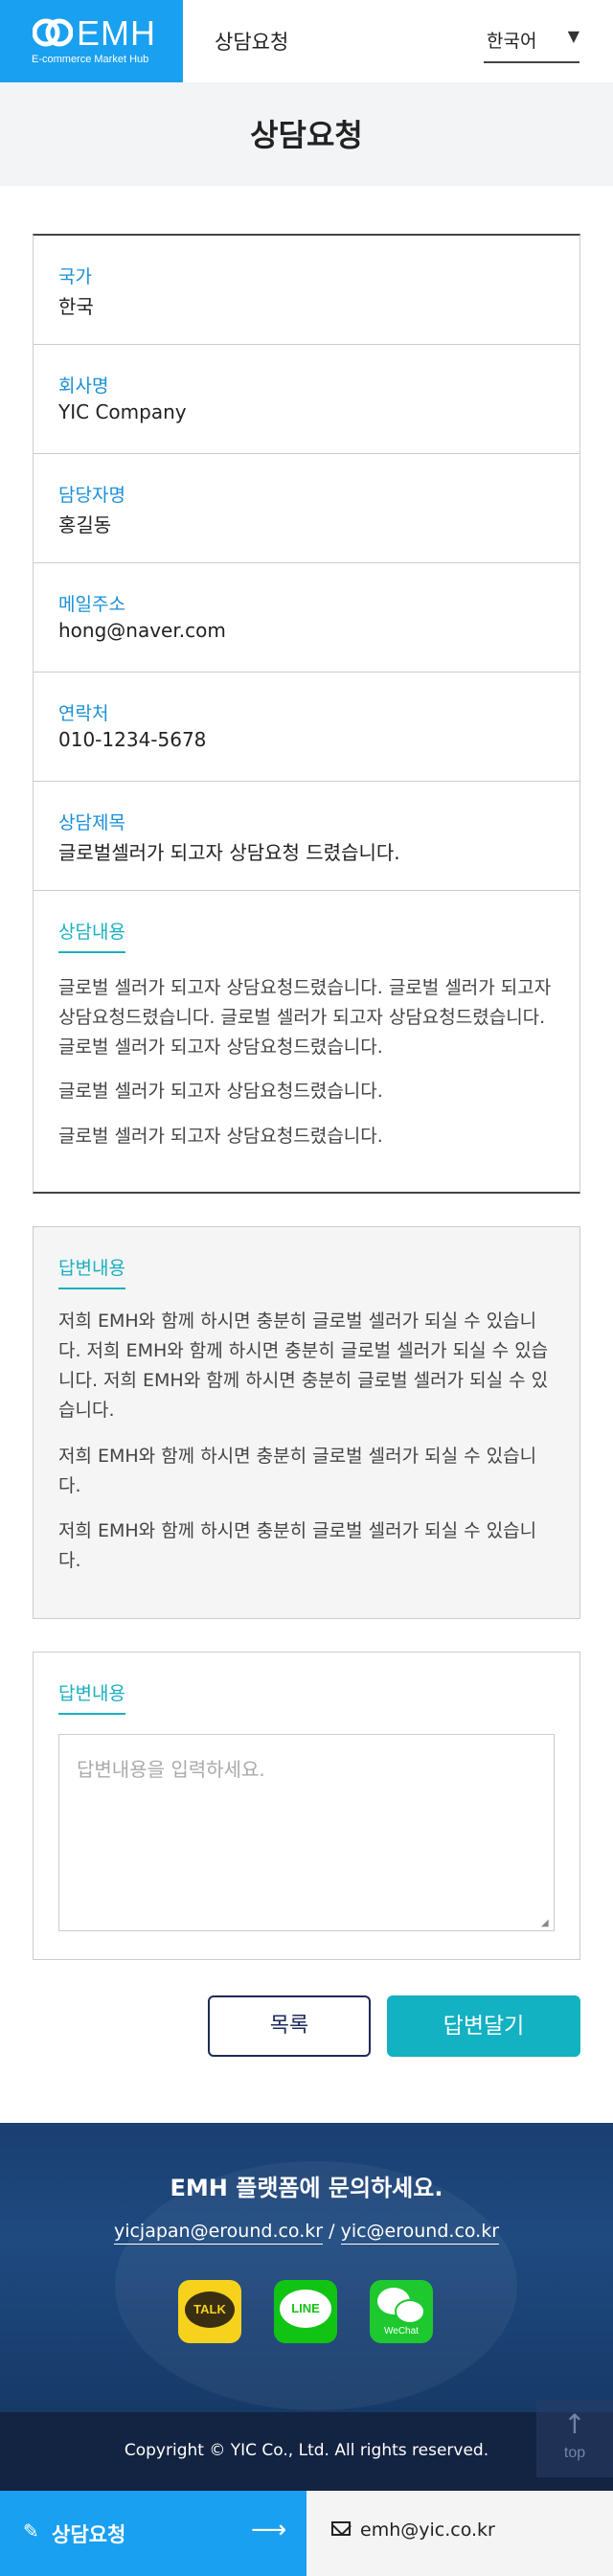 The height and width of the screenshot is (2576, 613). What do you see at coordinates (91, 496) in the screenshot?
I see `field-label: 담당자명` at bounding box center [91, 496].